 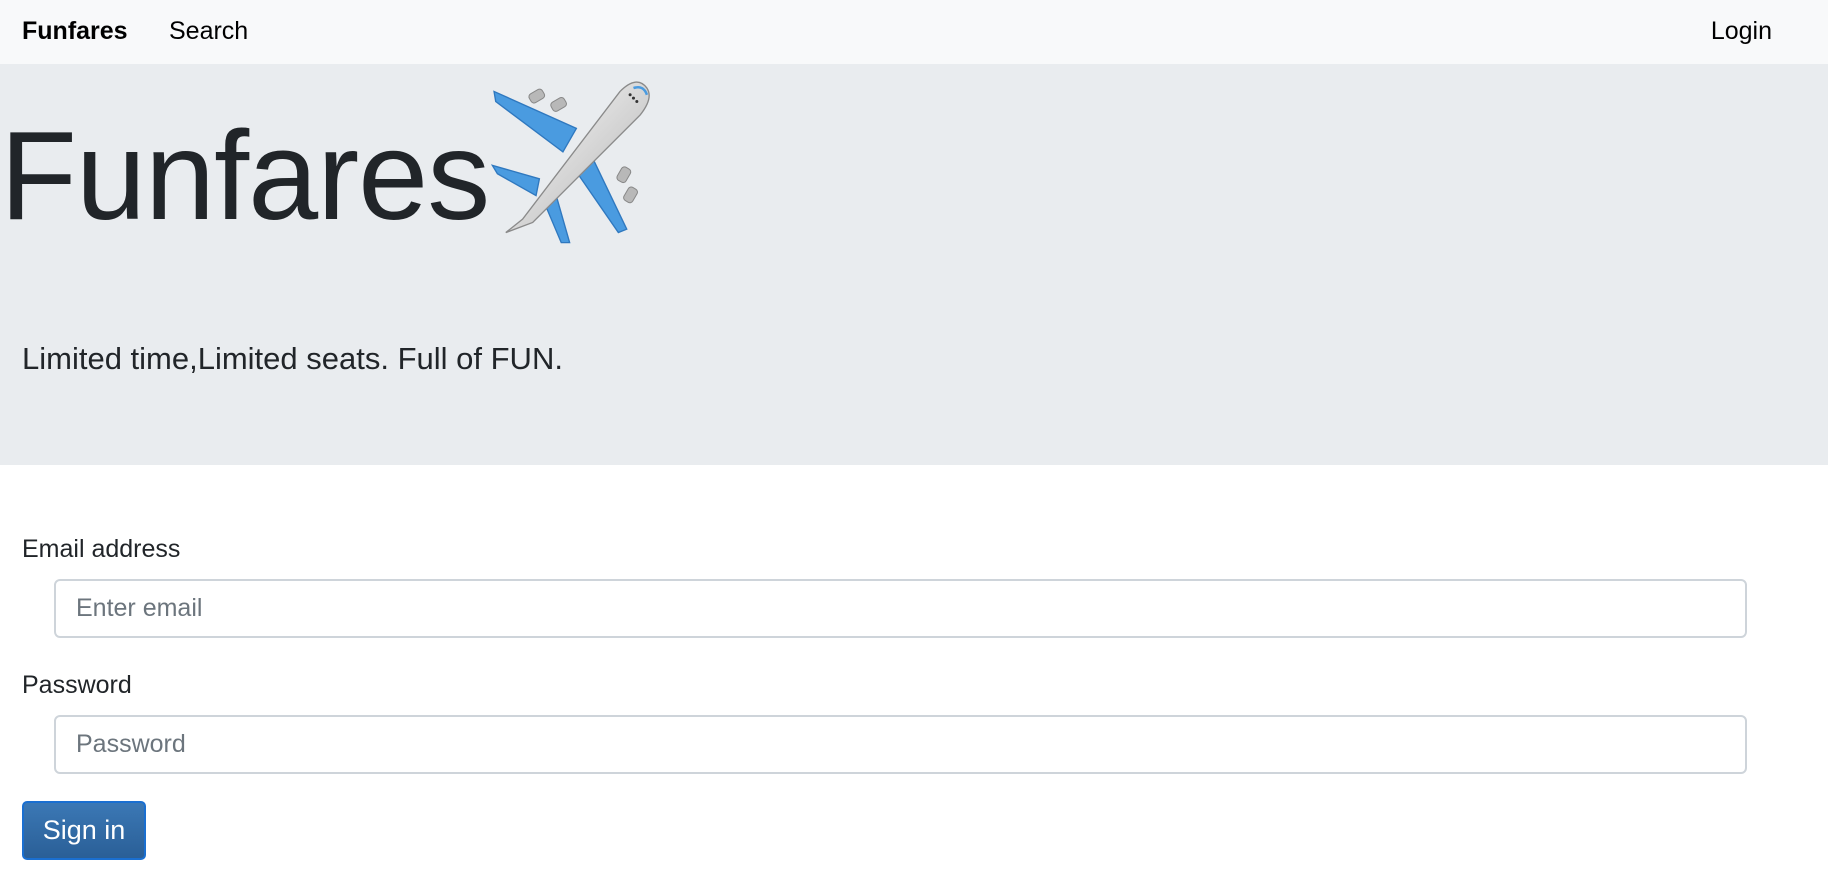 What do you see at coordinates (900, 608) in the screenshot?
I see `email-input` at bounding box center [900, 608].